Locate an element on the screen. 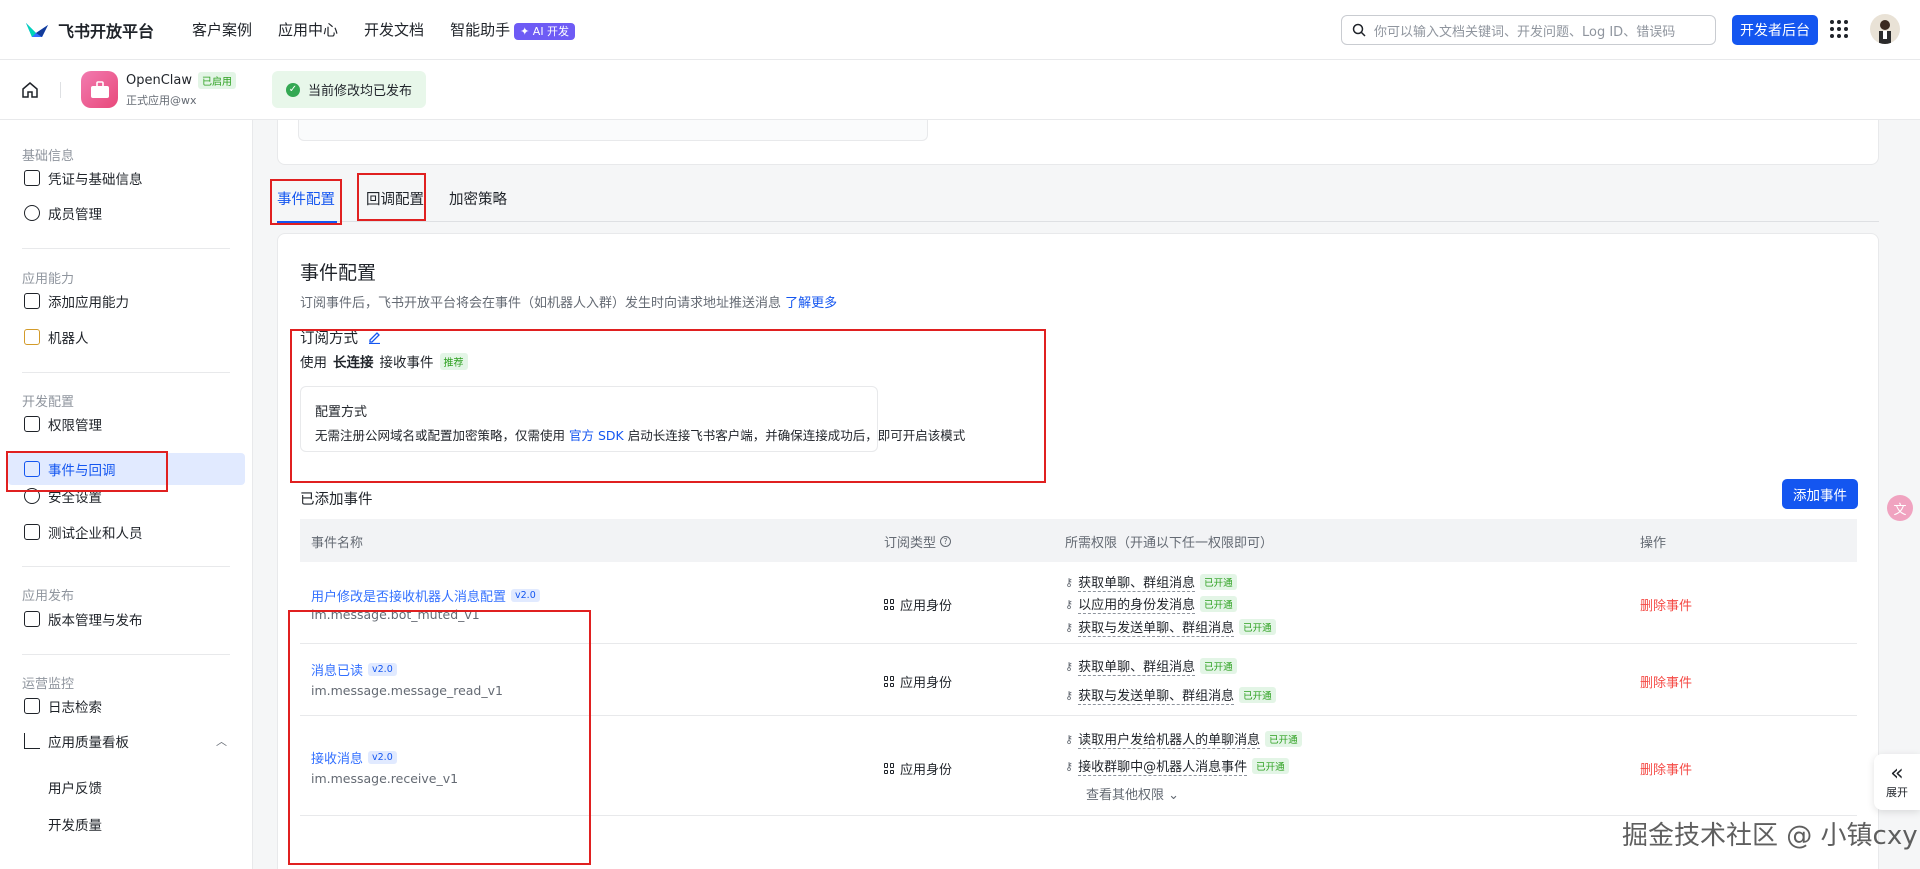 This screenshot has width=1920, height=869. sidebar-item-credentials: 凭证与基础信息 is located at coordinates (126, 178).